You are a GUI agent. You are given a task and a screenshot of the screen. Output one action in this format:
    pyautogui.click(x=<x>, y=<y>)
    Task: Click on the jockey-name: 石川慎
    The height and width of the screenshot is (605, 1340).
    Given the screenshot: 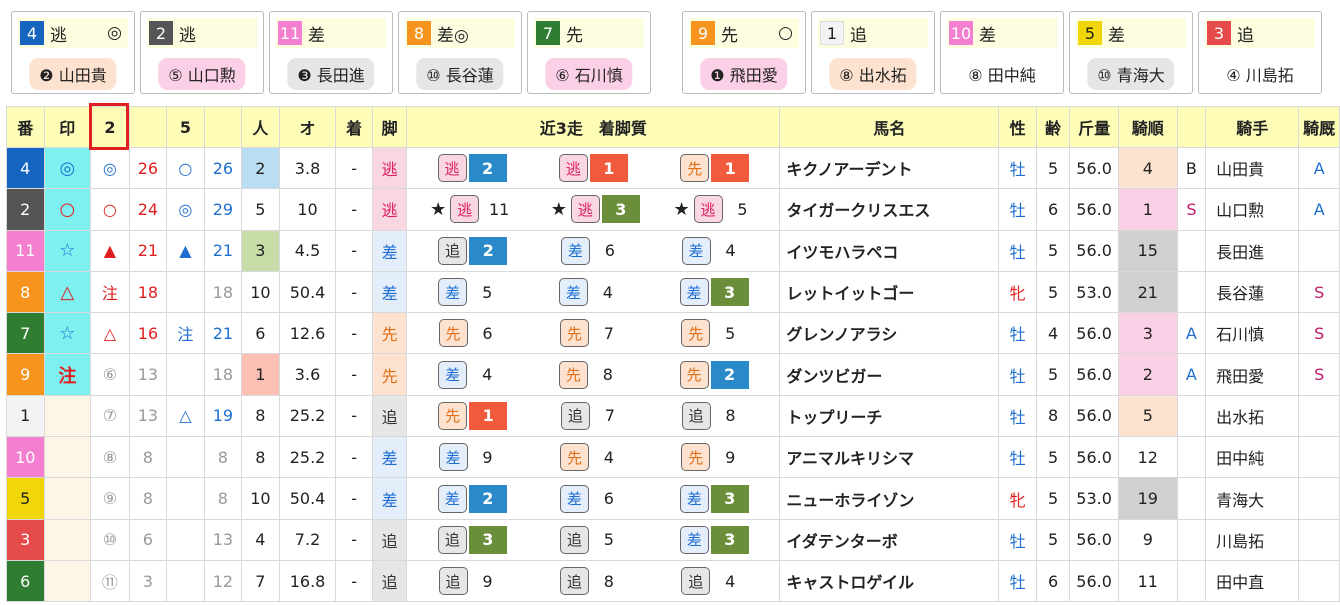 What is the action you would take?
    pyautogui.click(x=1252, y=333)
    